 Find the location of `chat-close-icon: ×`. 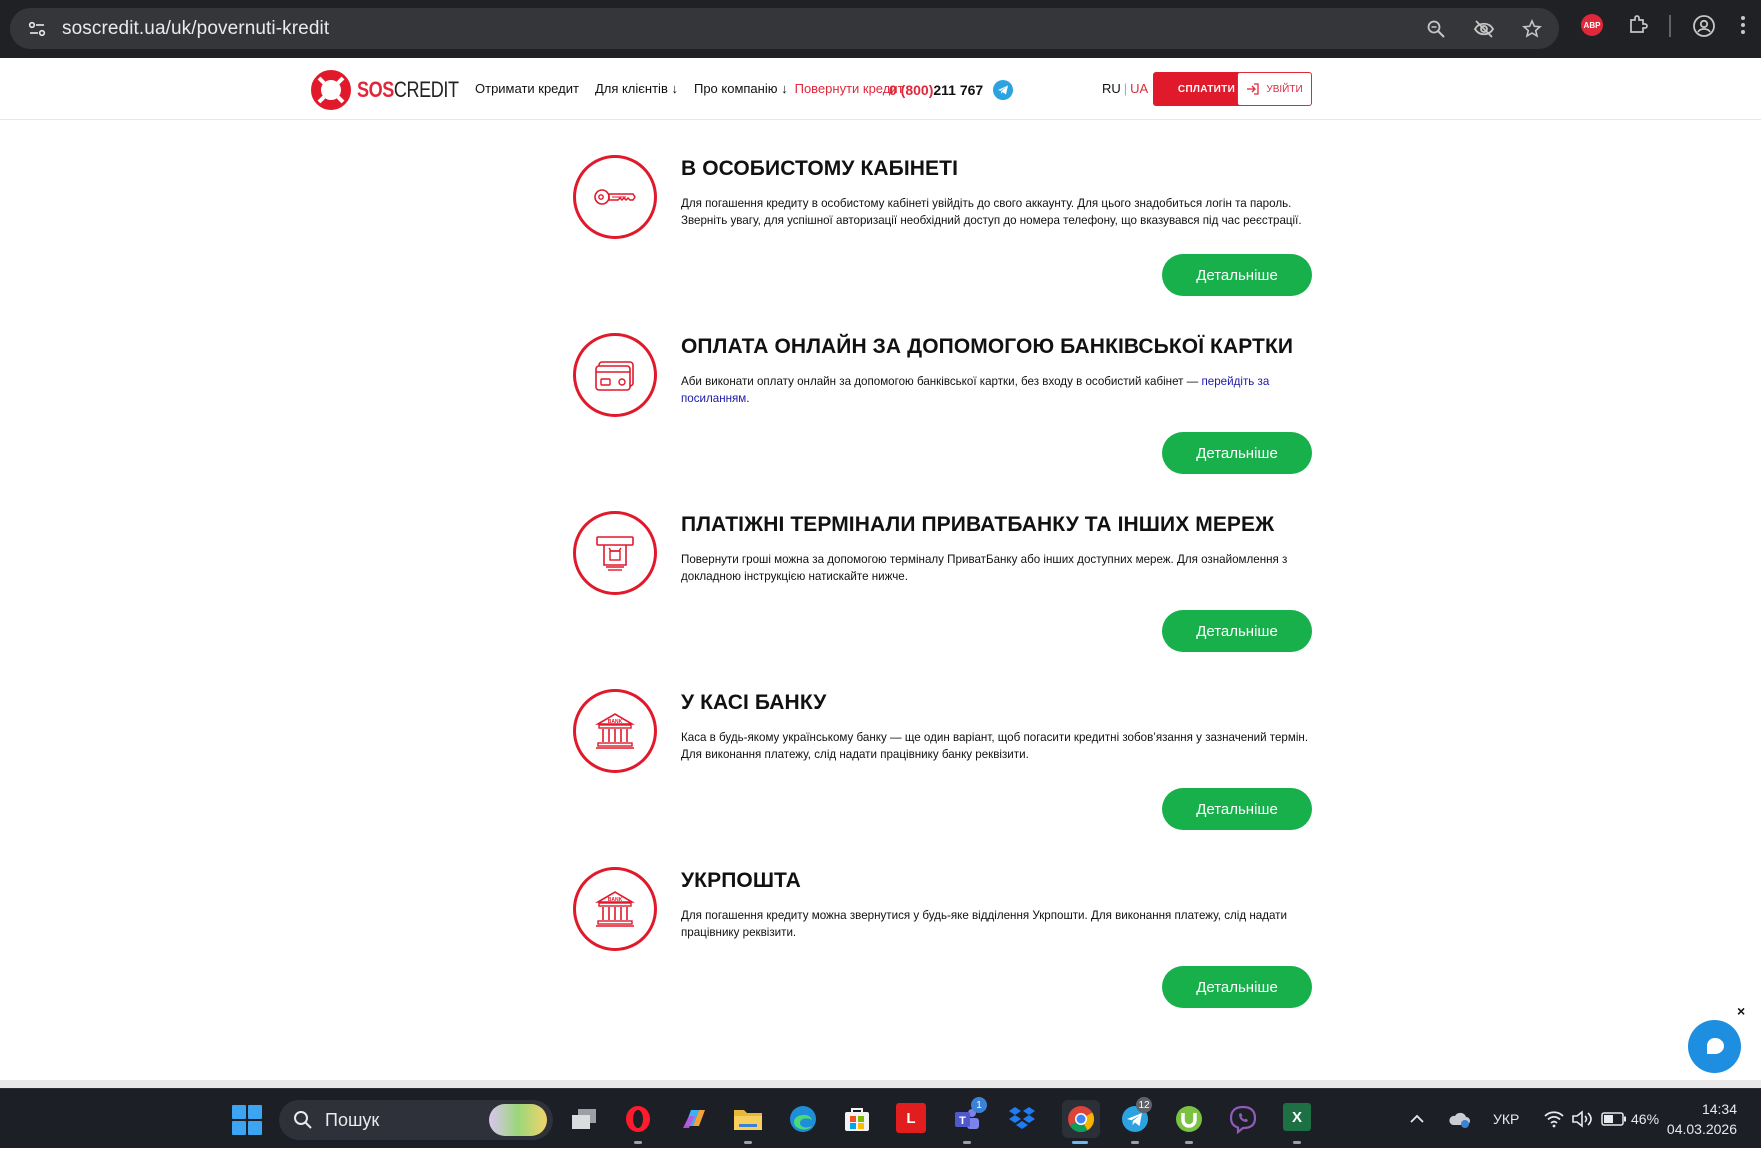

chat-close-icon: × is located at coordinates (1741, 1011).